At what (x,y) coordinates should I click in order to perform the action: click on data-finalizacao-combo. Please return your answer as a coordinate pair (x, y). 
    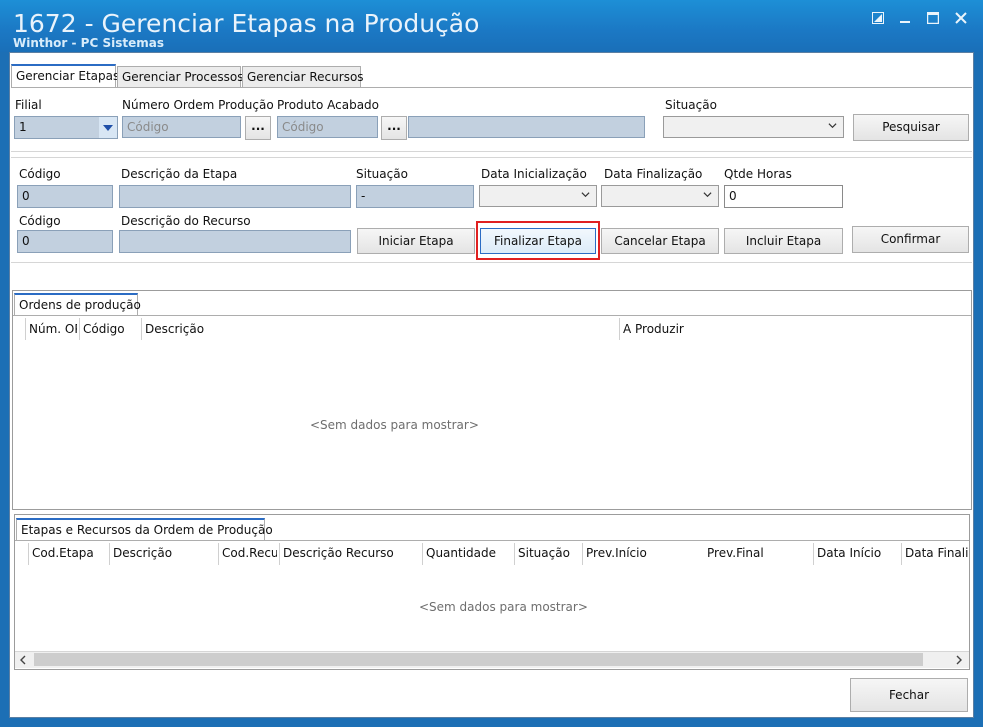
    Looking at the image, I should click on (660, 196).